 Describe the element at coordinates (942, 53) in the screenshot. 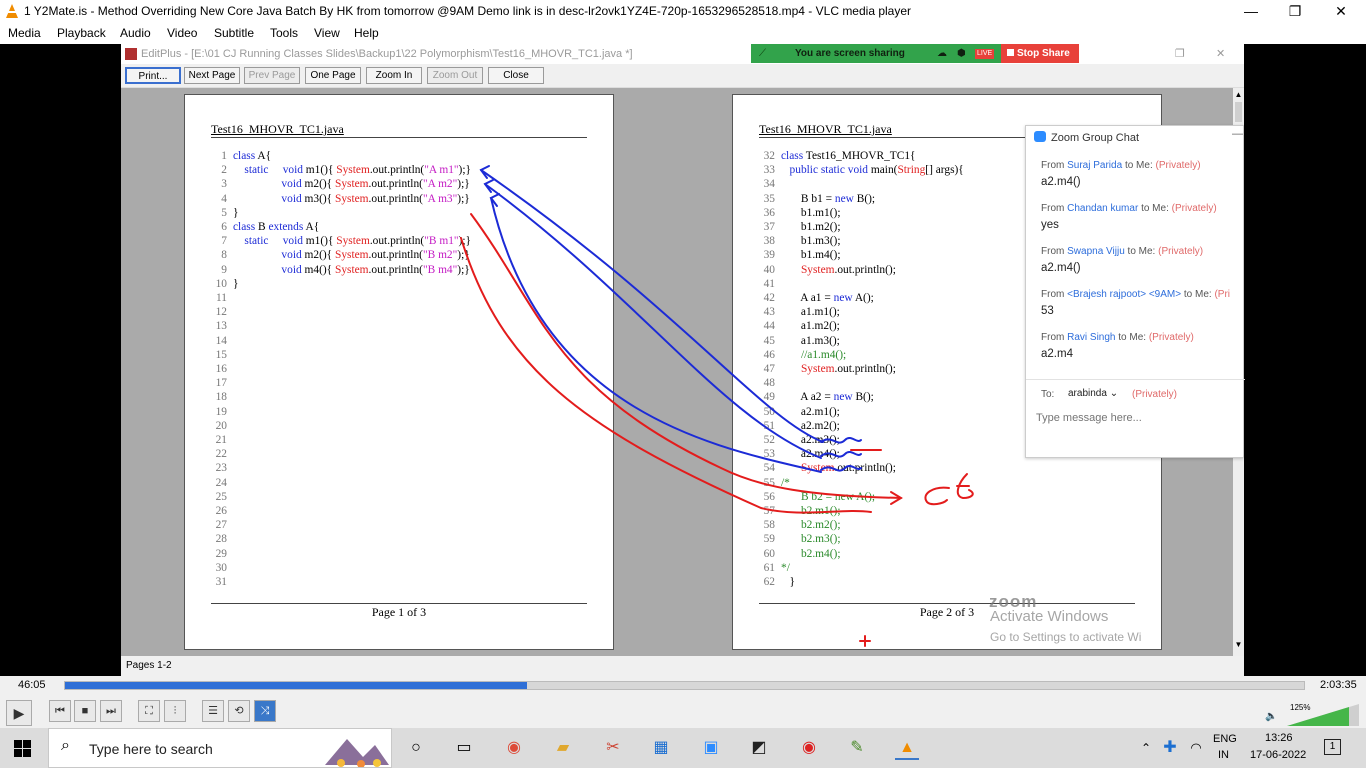

I see `cloud-icon: ☁` at that location.